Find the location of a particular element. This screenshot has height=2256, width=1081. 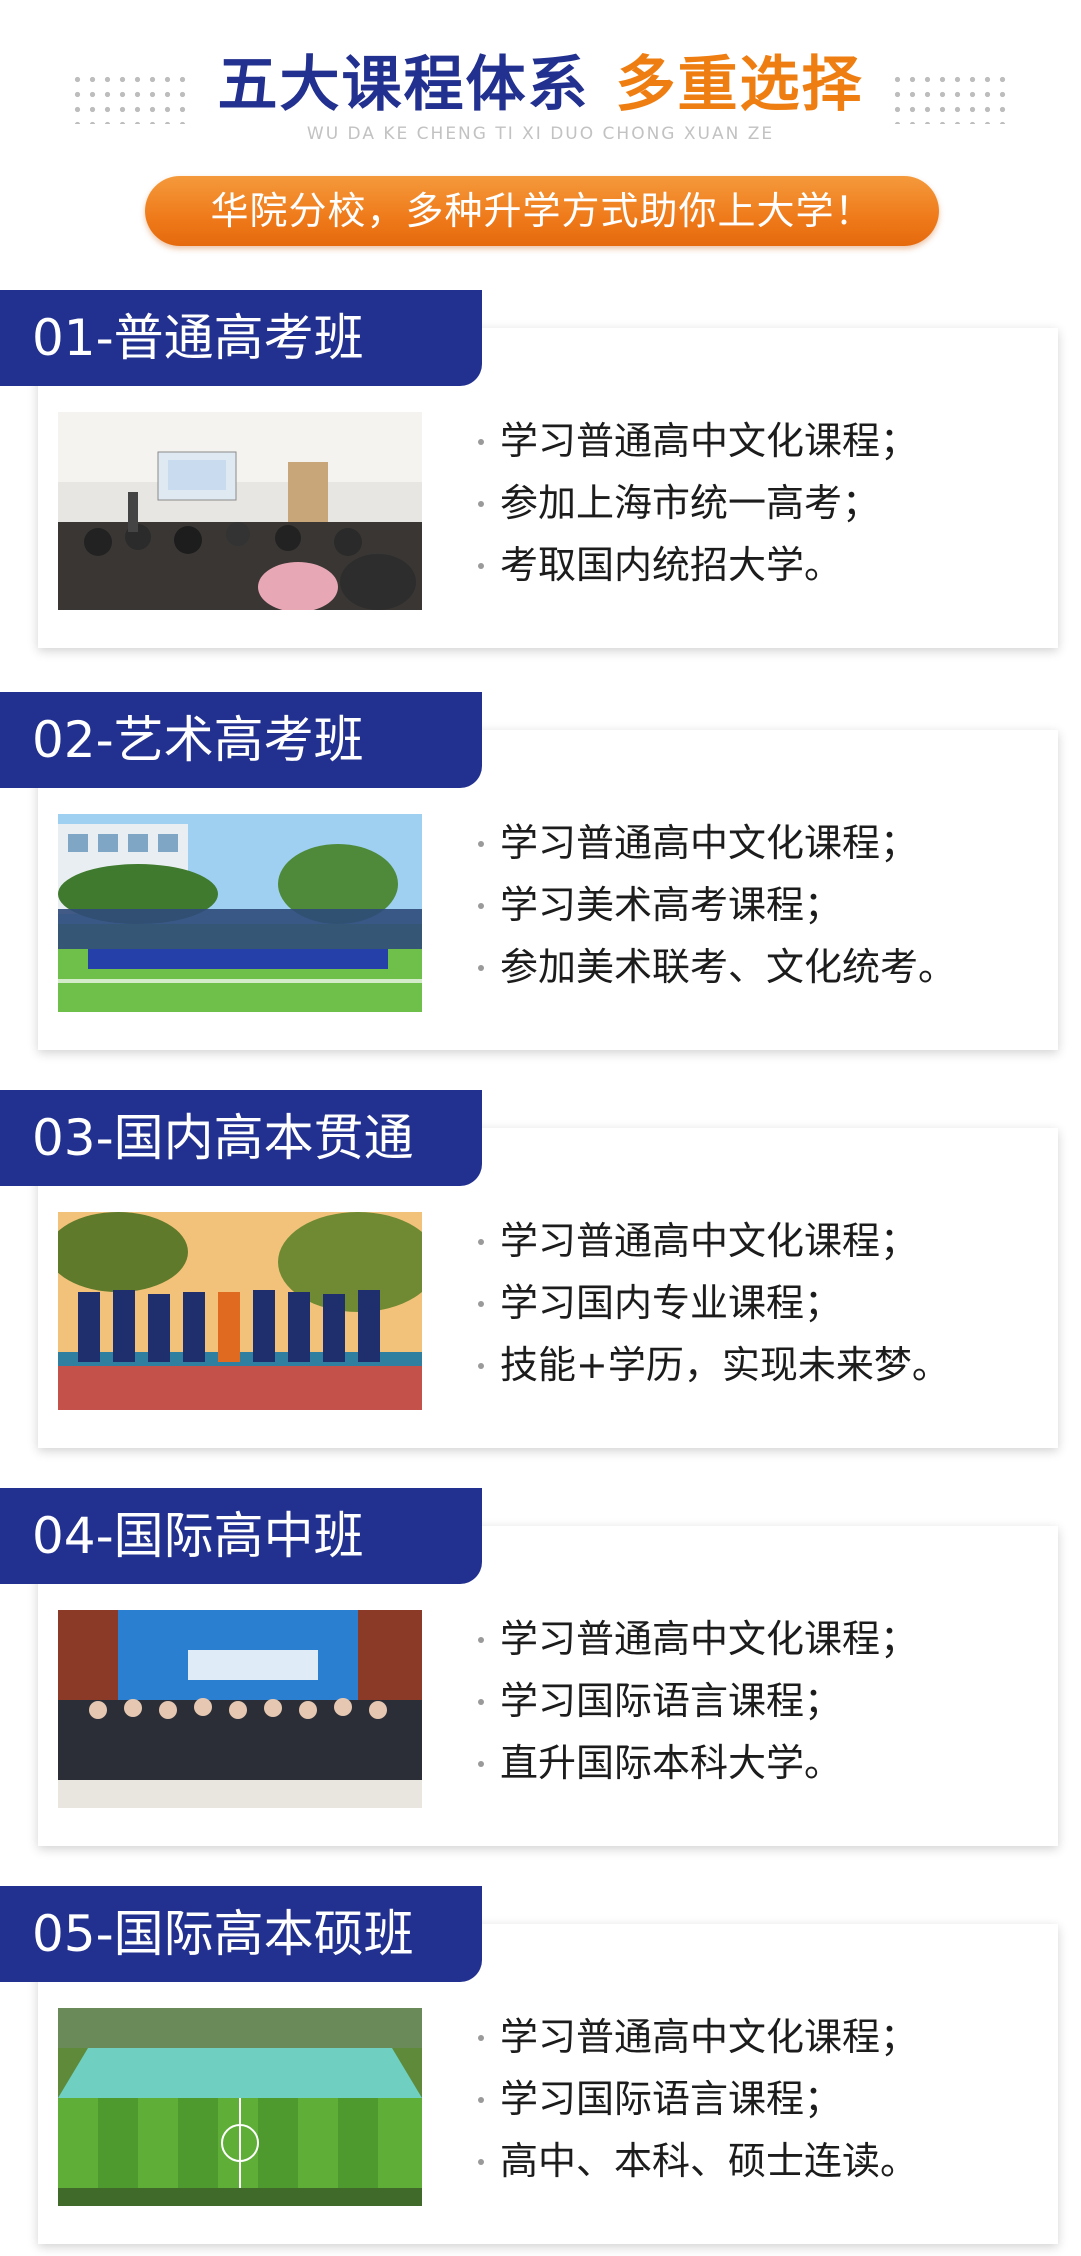

course-tab-label: 02-艺术高考班 is located at coordinates (241, 740).